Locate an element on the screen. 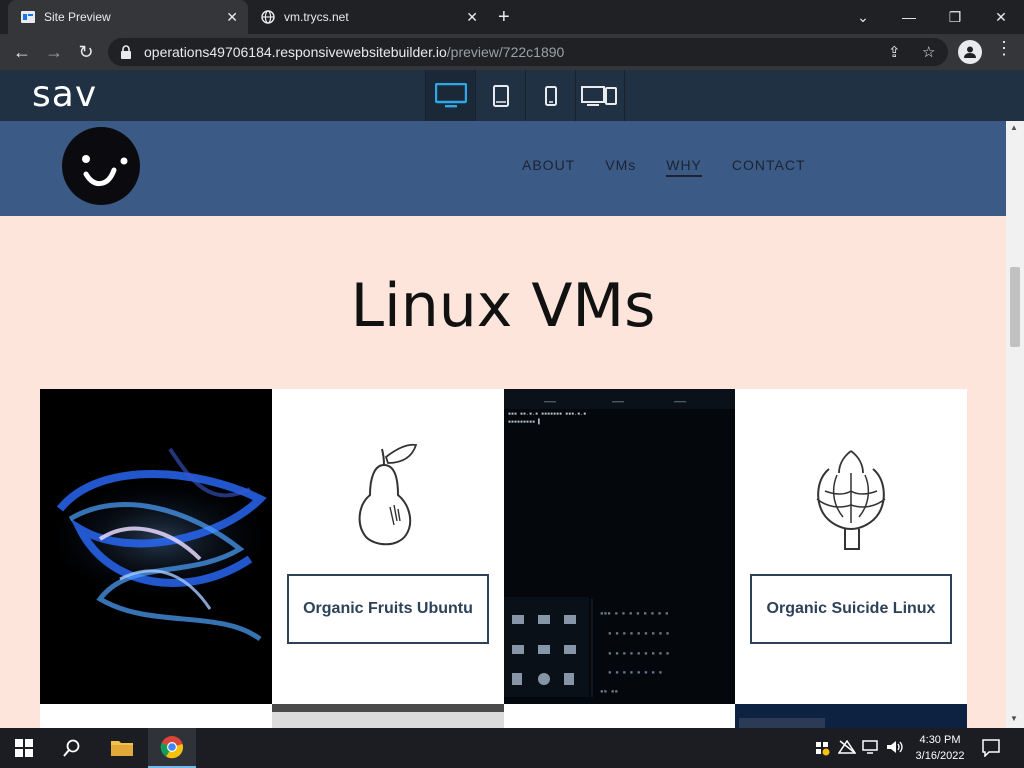 This screenshot has width=1024, height=768. display-icon is located at coordinates (871, 749).